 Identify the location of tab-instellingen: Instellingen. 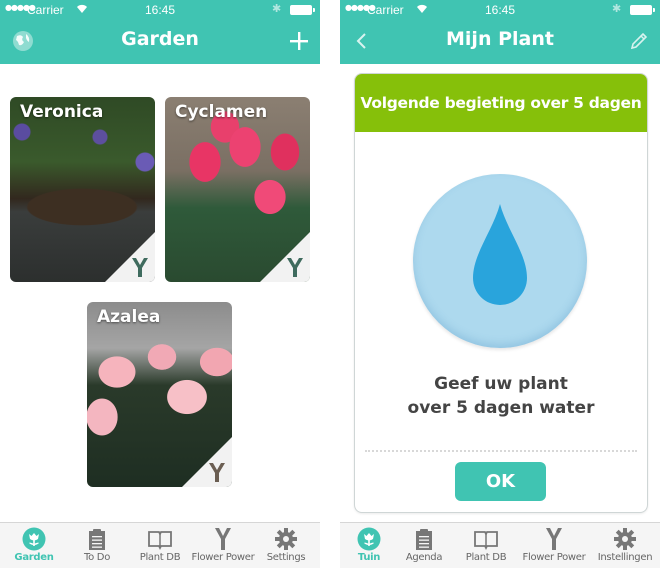
(625, 547).